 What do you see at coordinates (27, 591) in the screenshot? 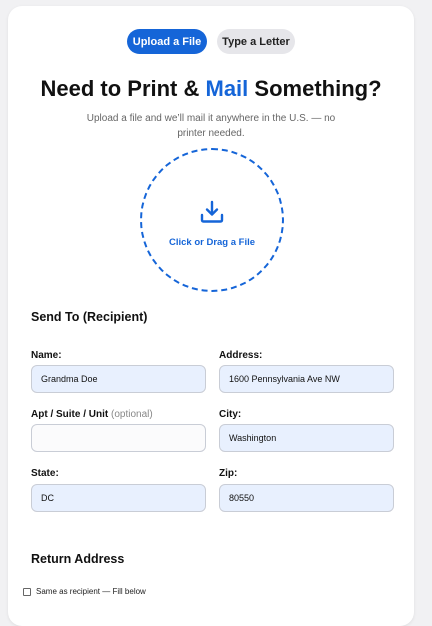
I see `same-as-recipient-checkbox` at bounding box center [27, 591].